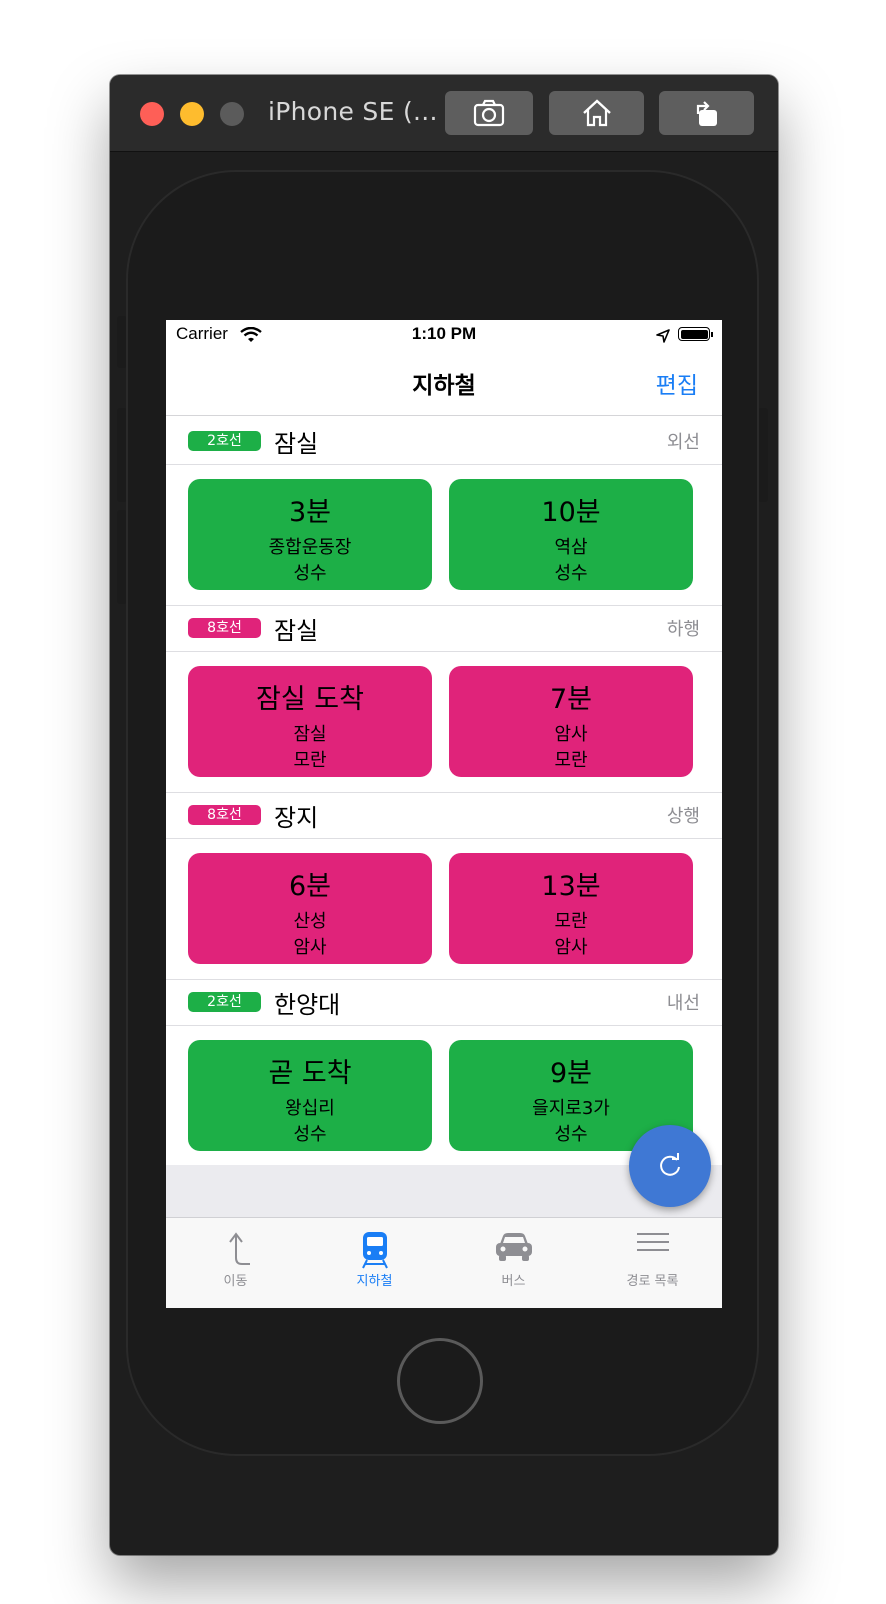 The width and height of the screenshot is (886, 1604). I want to click on current-location: 왕십리, so click(310, 1108).